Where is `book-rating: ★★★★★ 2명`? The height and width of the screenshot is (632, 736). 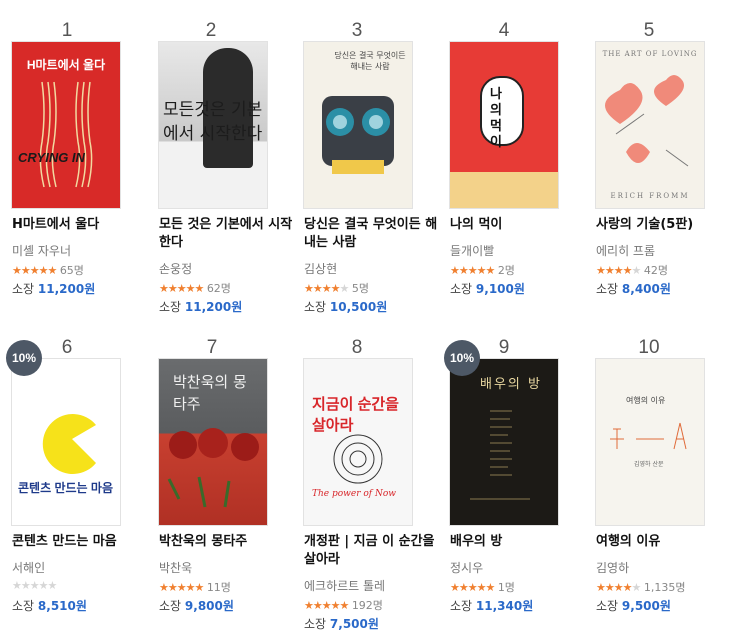 book-rating: ★★★★★ 2명 is located at coordinates (482, 270).